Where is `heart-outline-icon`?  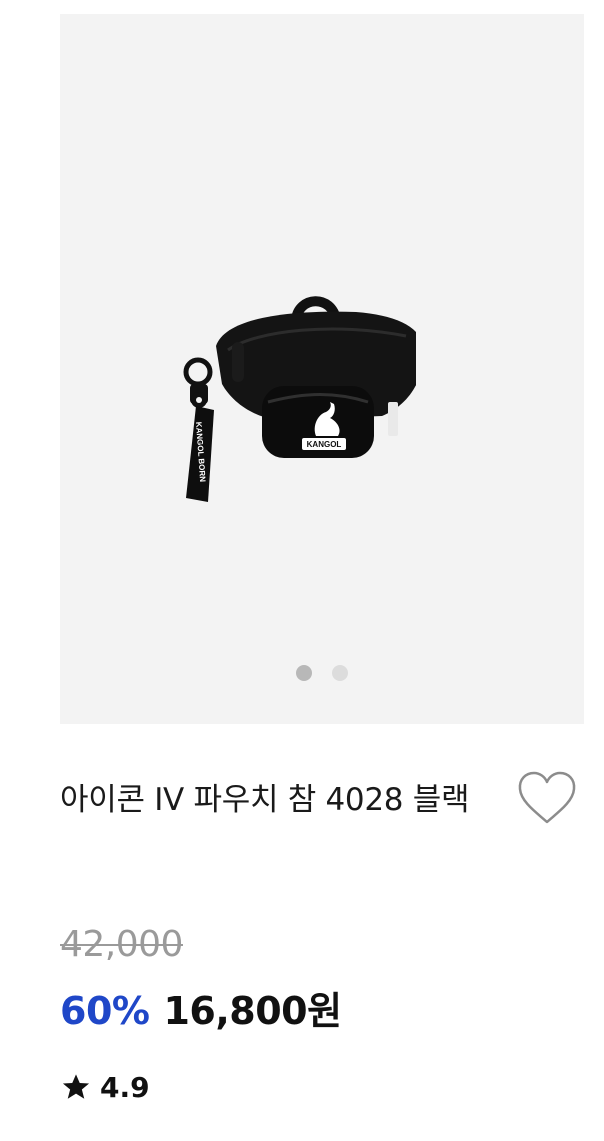
heart-outline-icon is located at coordinates (547, 797).